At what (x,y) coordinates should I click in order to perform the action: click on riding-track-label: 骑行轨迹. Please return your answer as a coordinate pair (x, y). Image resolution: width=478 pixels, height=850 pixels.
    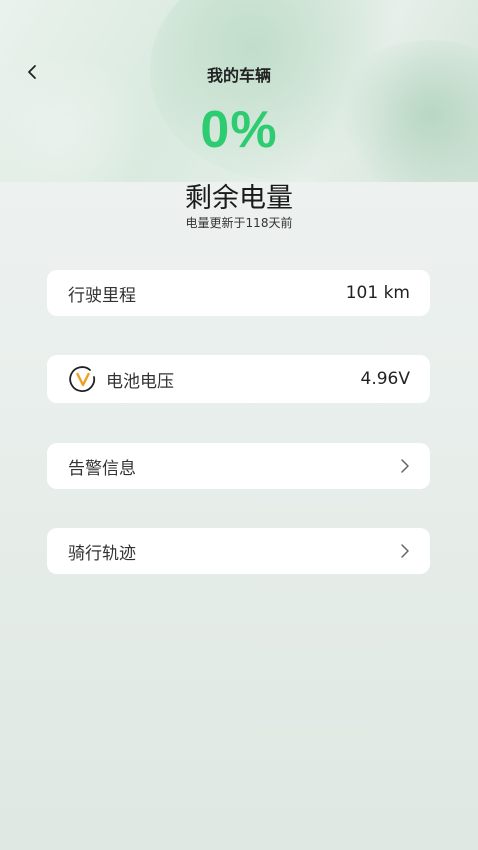
    Looking at the image, I should click on (102, 553).